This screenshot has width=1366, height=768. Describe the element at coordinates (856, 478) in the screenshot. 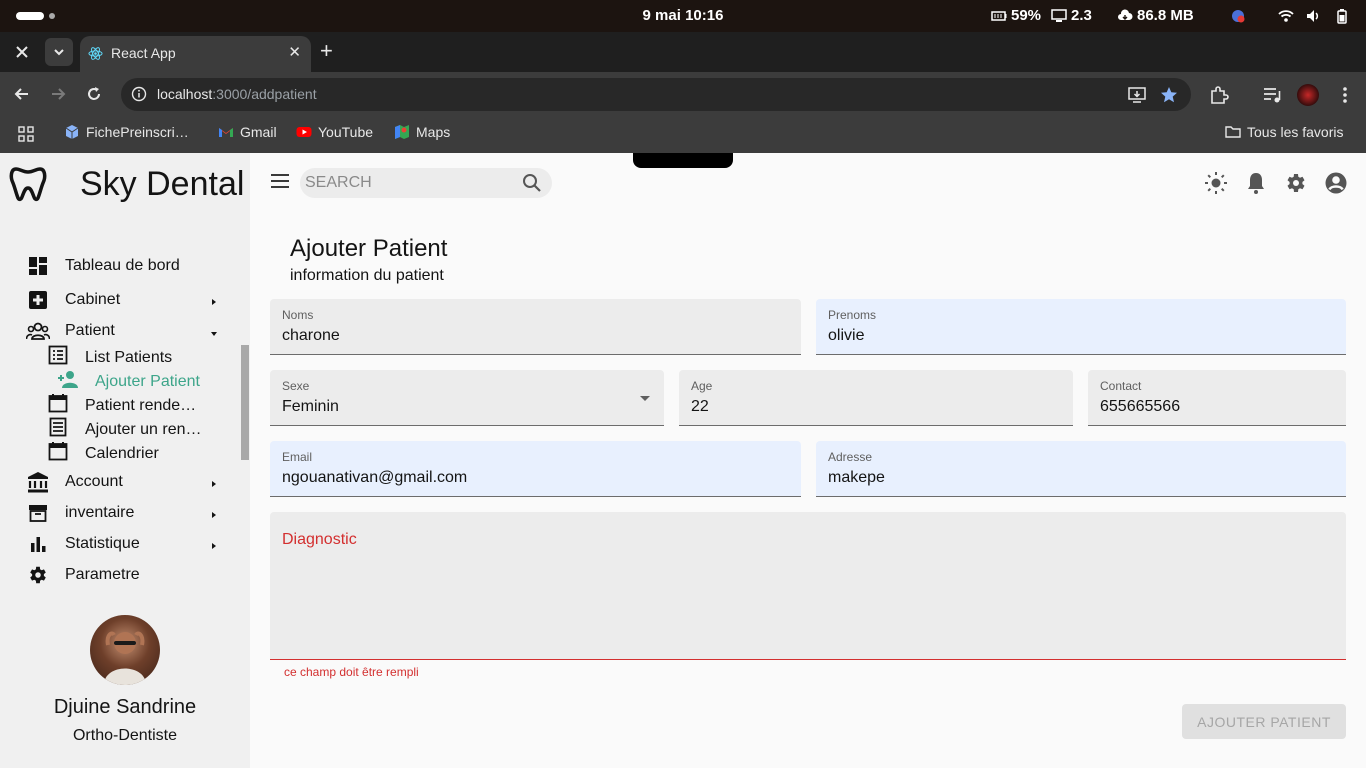

I see `field-value: makepe` at that location.